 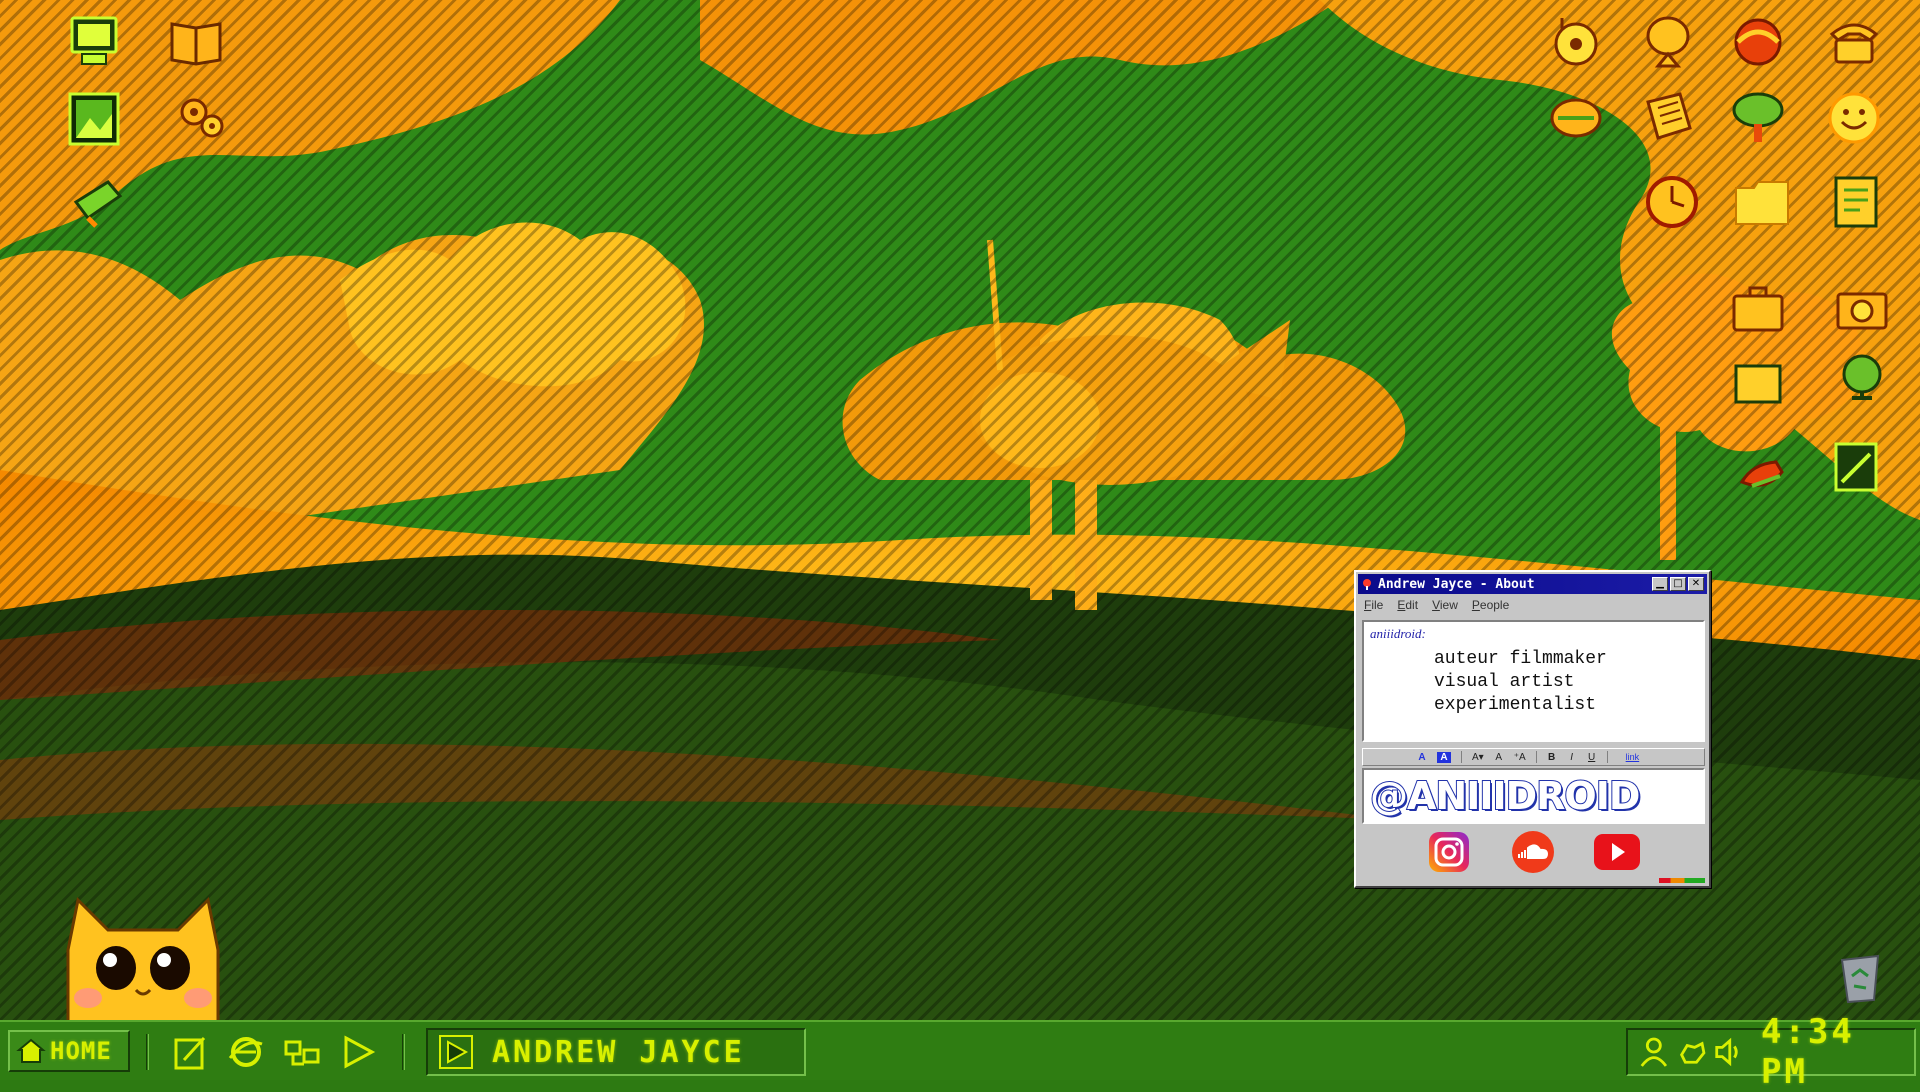 I want to click on task-label: ANDREW JAYCE, so click(x=618, y=1052).